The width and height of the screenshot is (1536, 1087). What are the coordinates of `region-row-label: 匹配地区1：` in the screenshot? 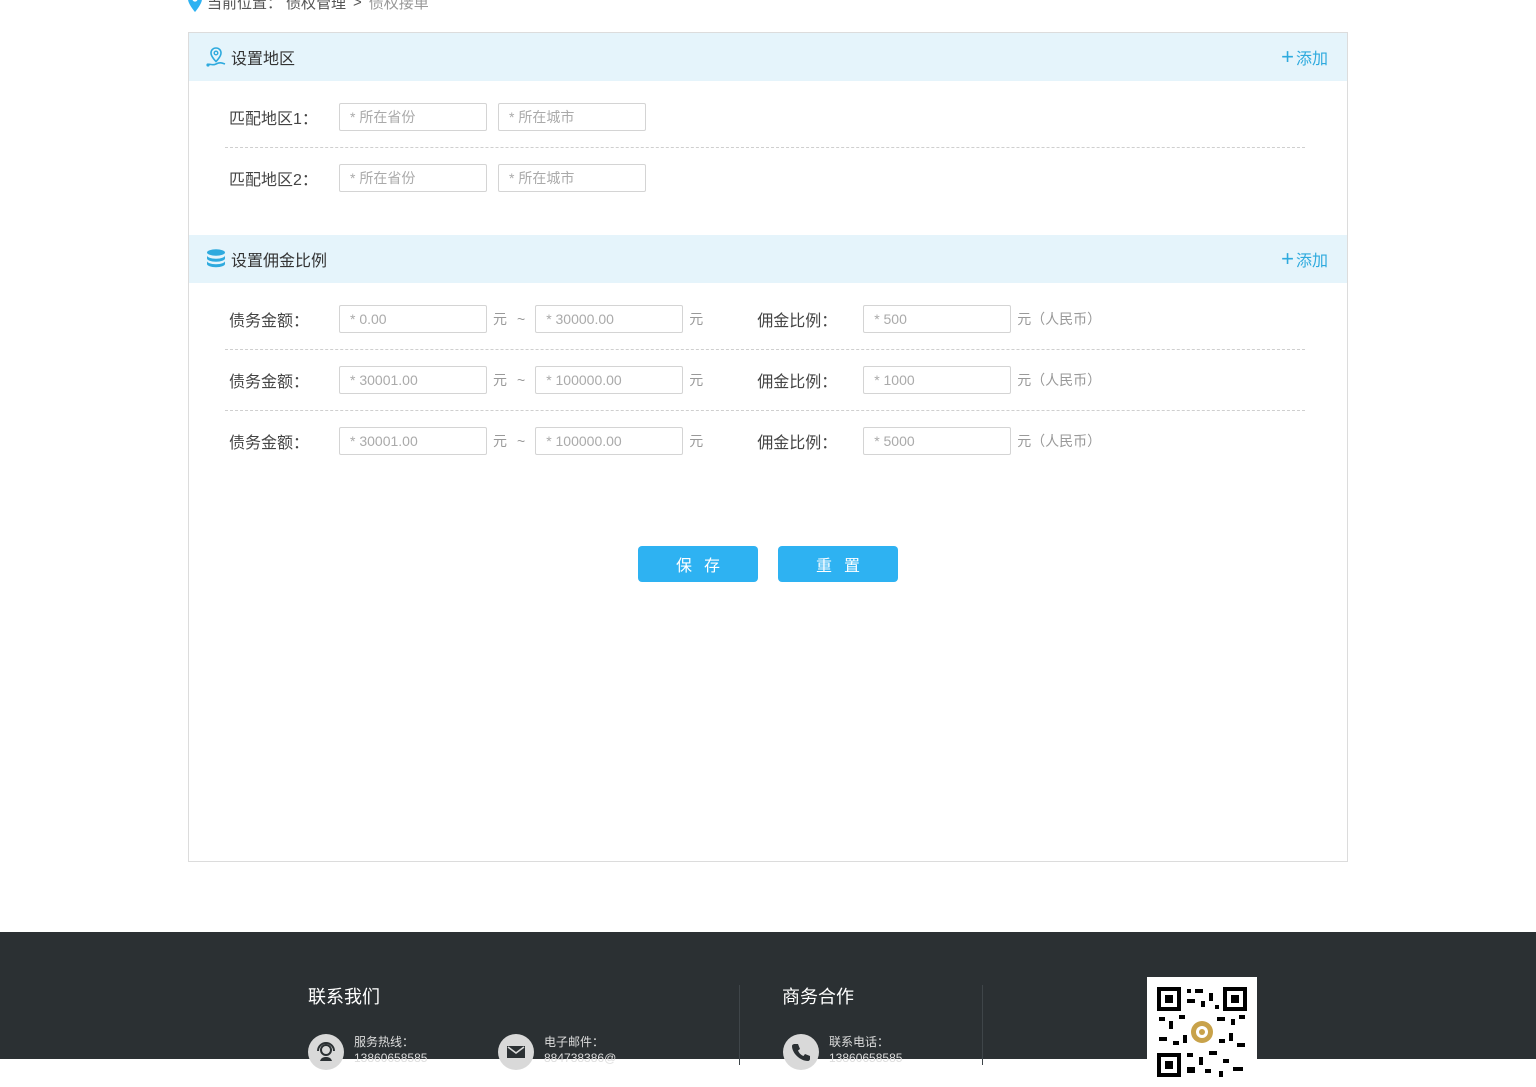 It's located at (273, 119).